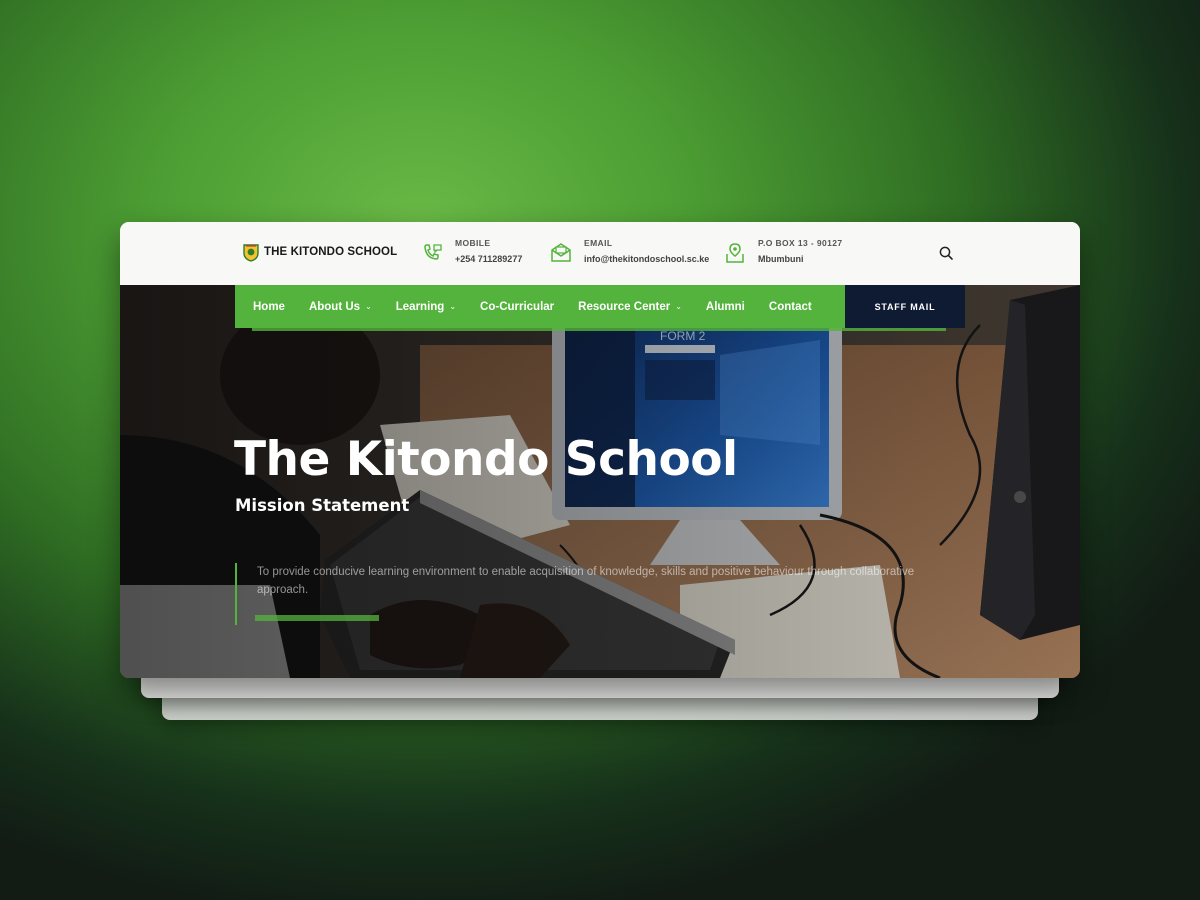  I want to click on map-pin-icon, so click(735, 253).